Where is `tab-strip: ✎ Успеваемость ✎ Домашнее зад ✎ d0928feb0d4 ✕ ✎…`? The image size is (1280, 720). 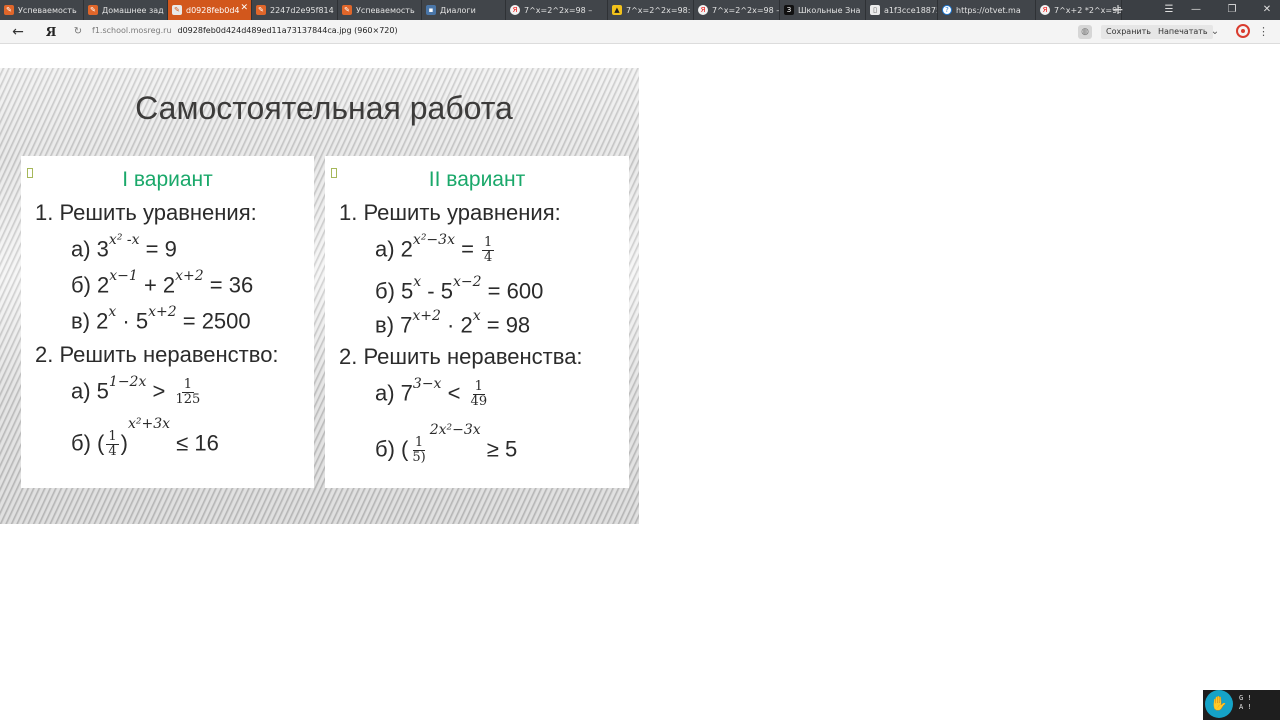
tab-strip: ✎ Успеваемость ✎ Домашнее зад ✎ d0928feb0d4 ✕ ✎… is located at coordinates (640, 10).